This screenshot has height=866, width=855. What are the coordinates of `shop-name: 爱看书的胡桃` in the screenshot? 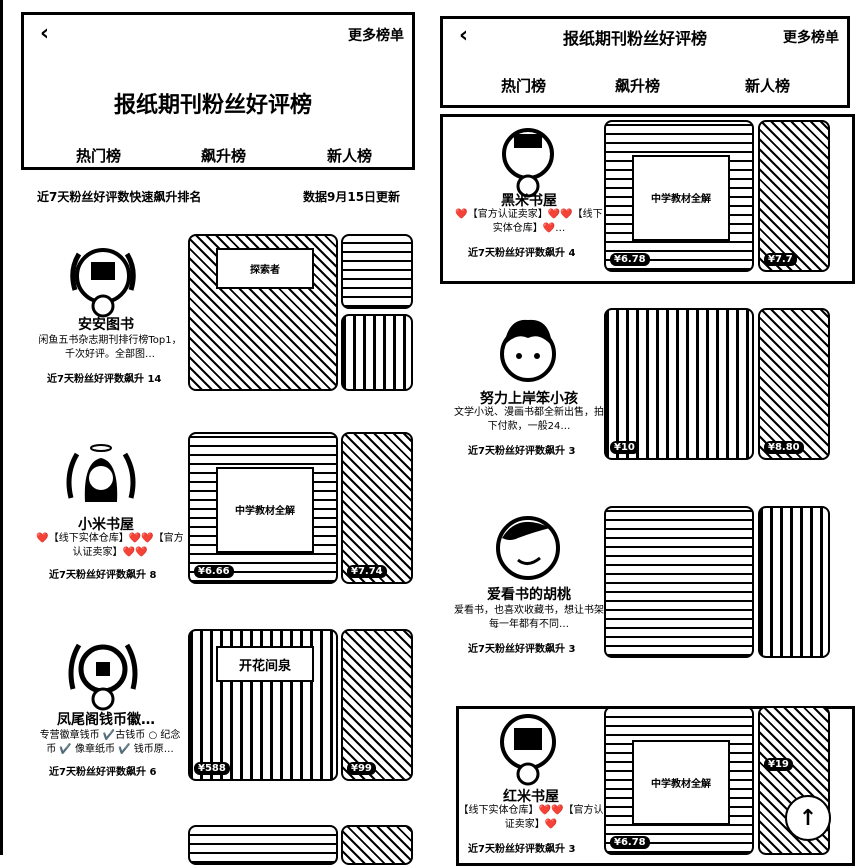 It's located at (529, 595).